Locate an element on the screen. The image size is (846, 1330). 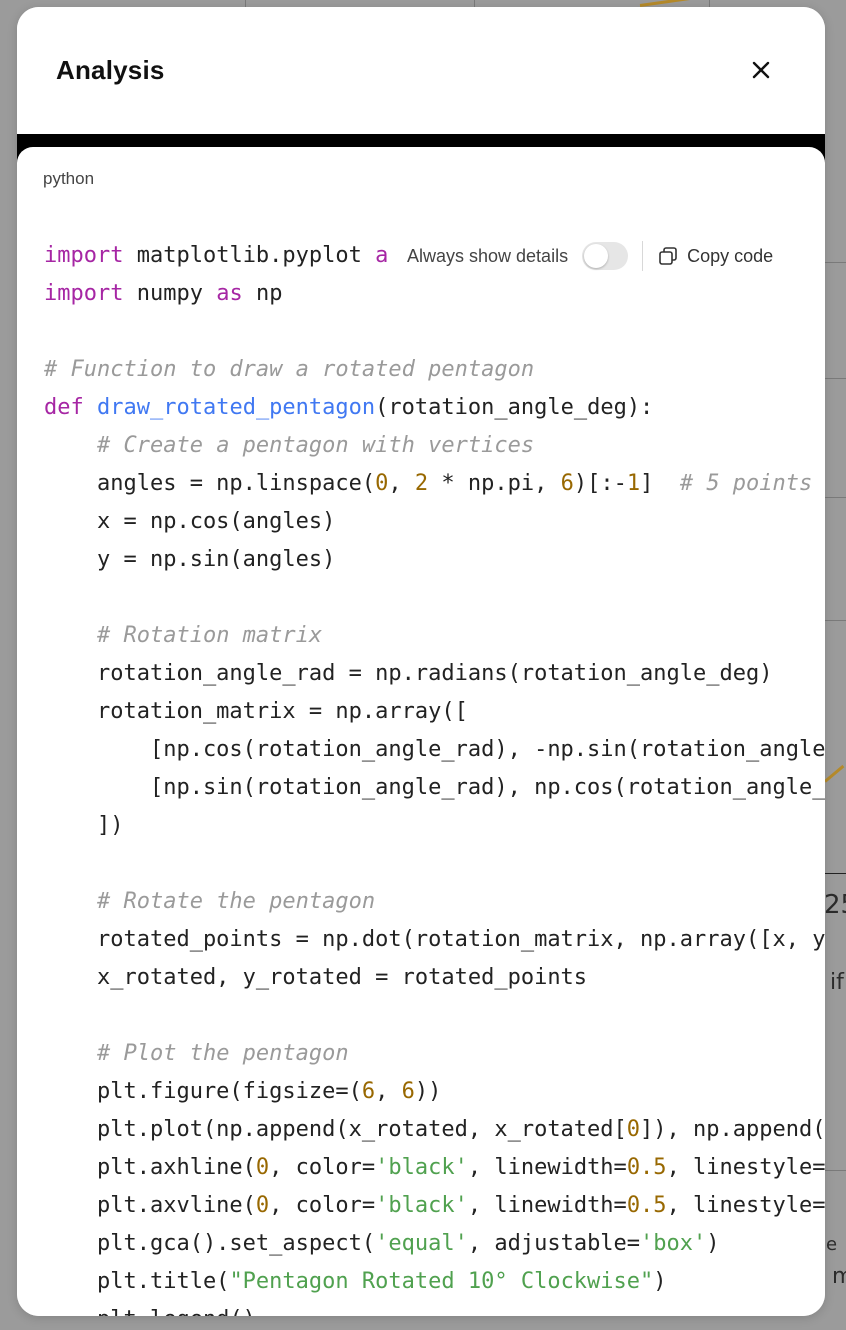
always-show-details-toggle is located at coordinates (605, 256).